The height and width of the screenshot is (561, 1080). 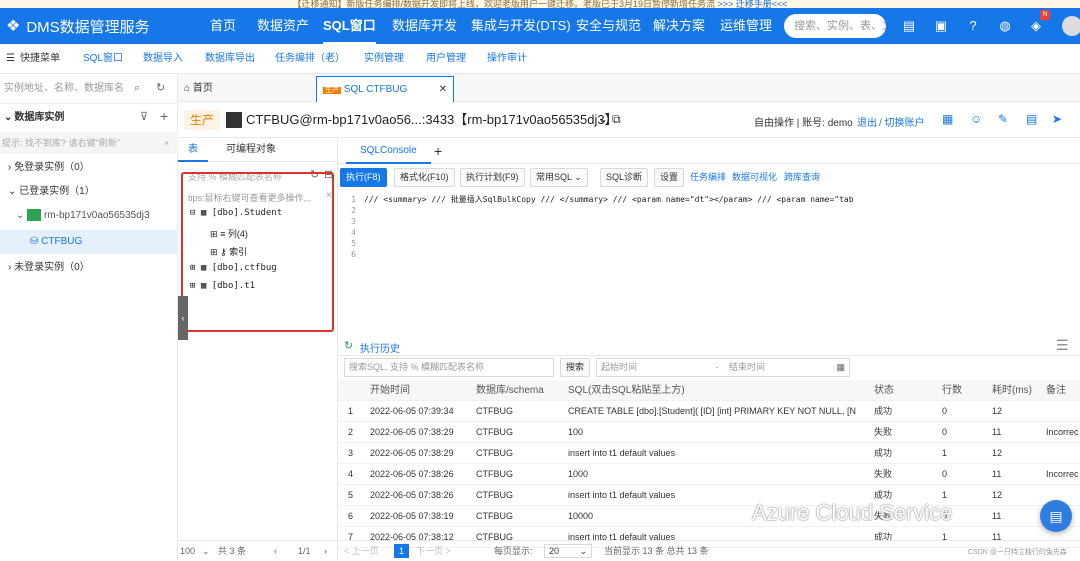 What do you see at coordinates (283, 26) in the screenshot?
I see `nav-data-assets: 数据资产` at bounding box center [283, 26].